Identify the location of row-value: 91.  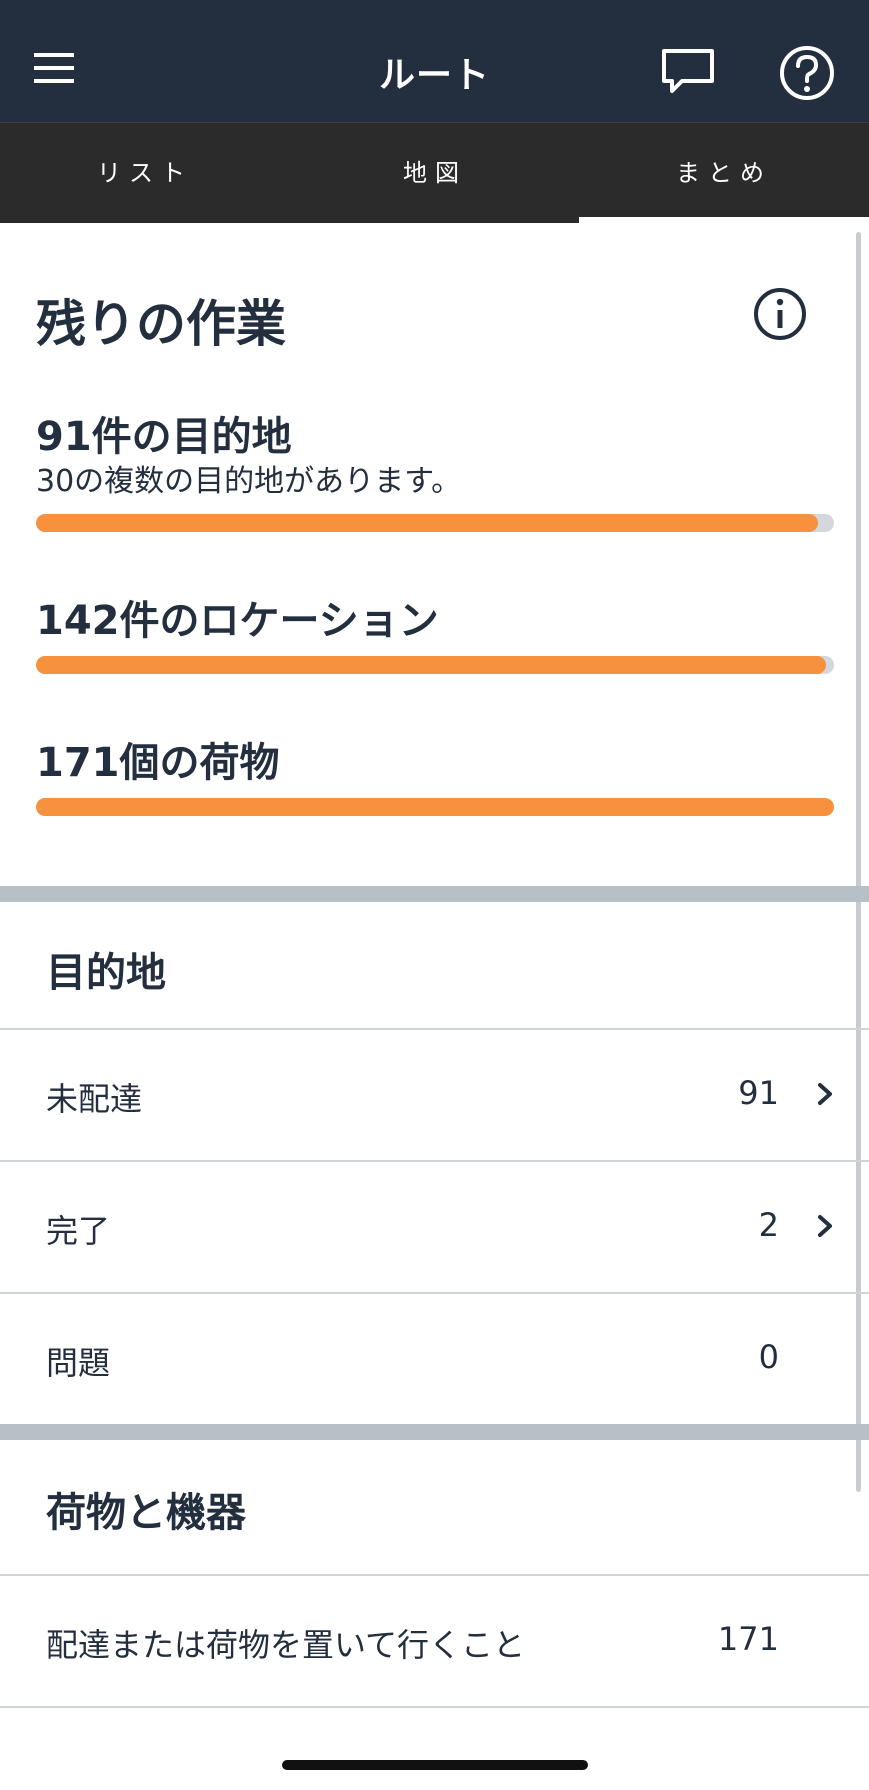
(758, 1093).